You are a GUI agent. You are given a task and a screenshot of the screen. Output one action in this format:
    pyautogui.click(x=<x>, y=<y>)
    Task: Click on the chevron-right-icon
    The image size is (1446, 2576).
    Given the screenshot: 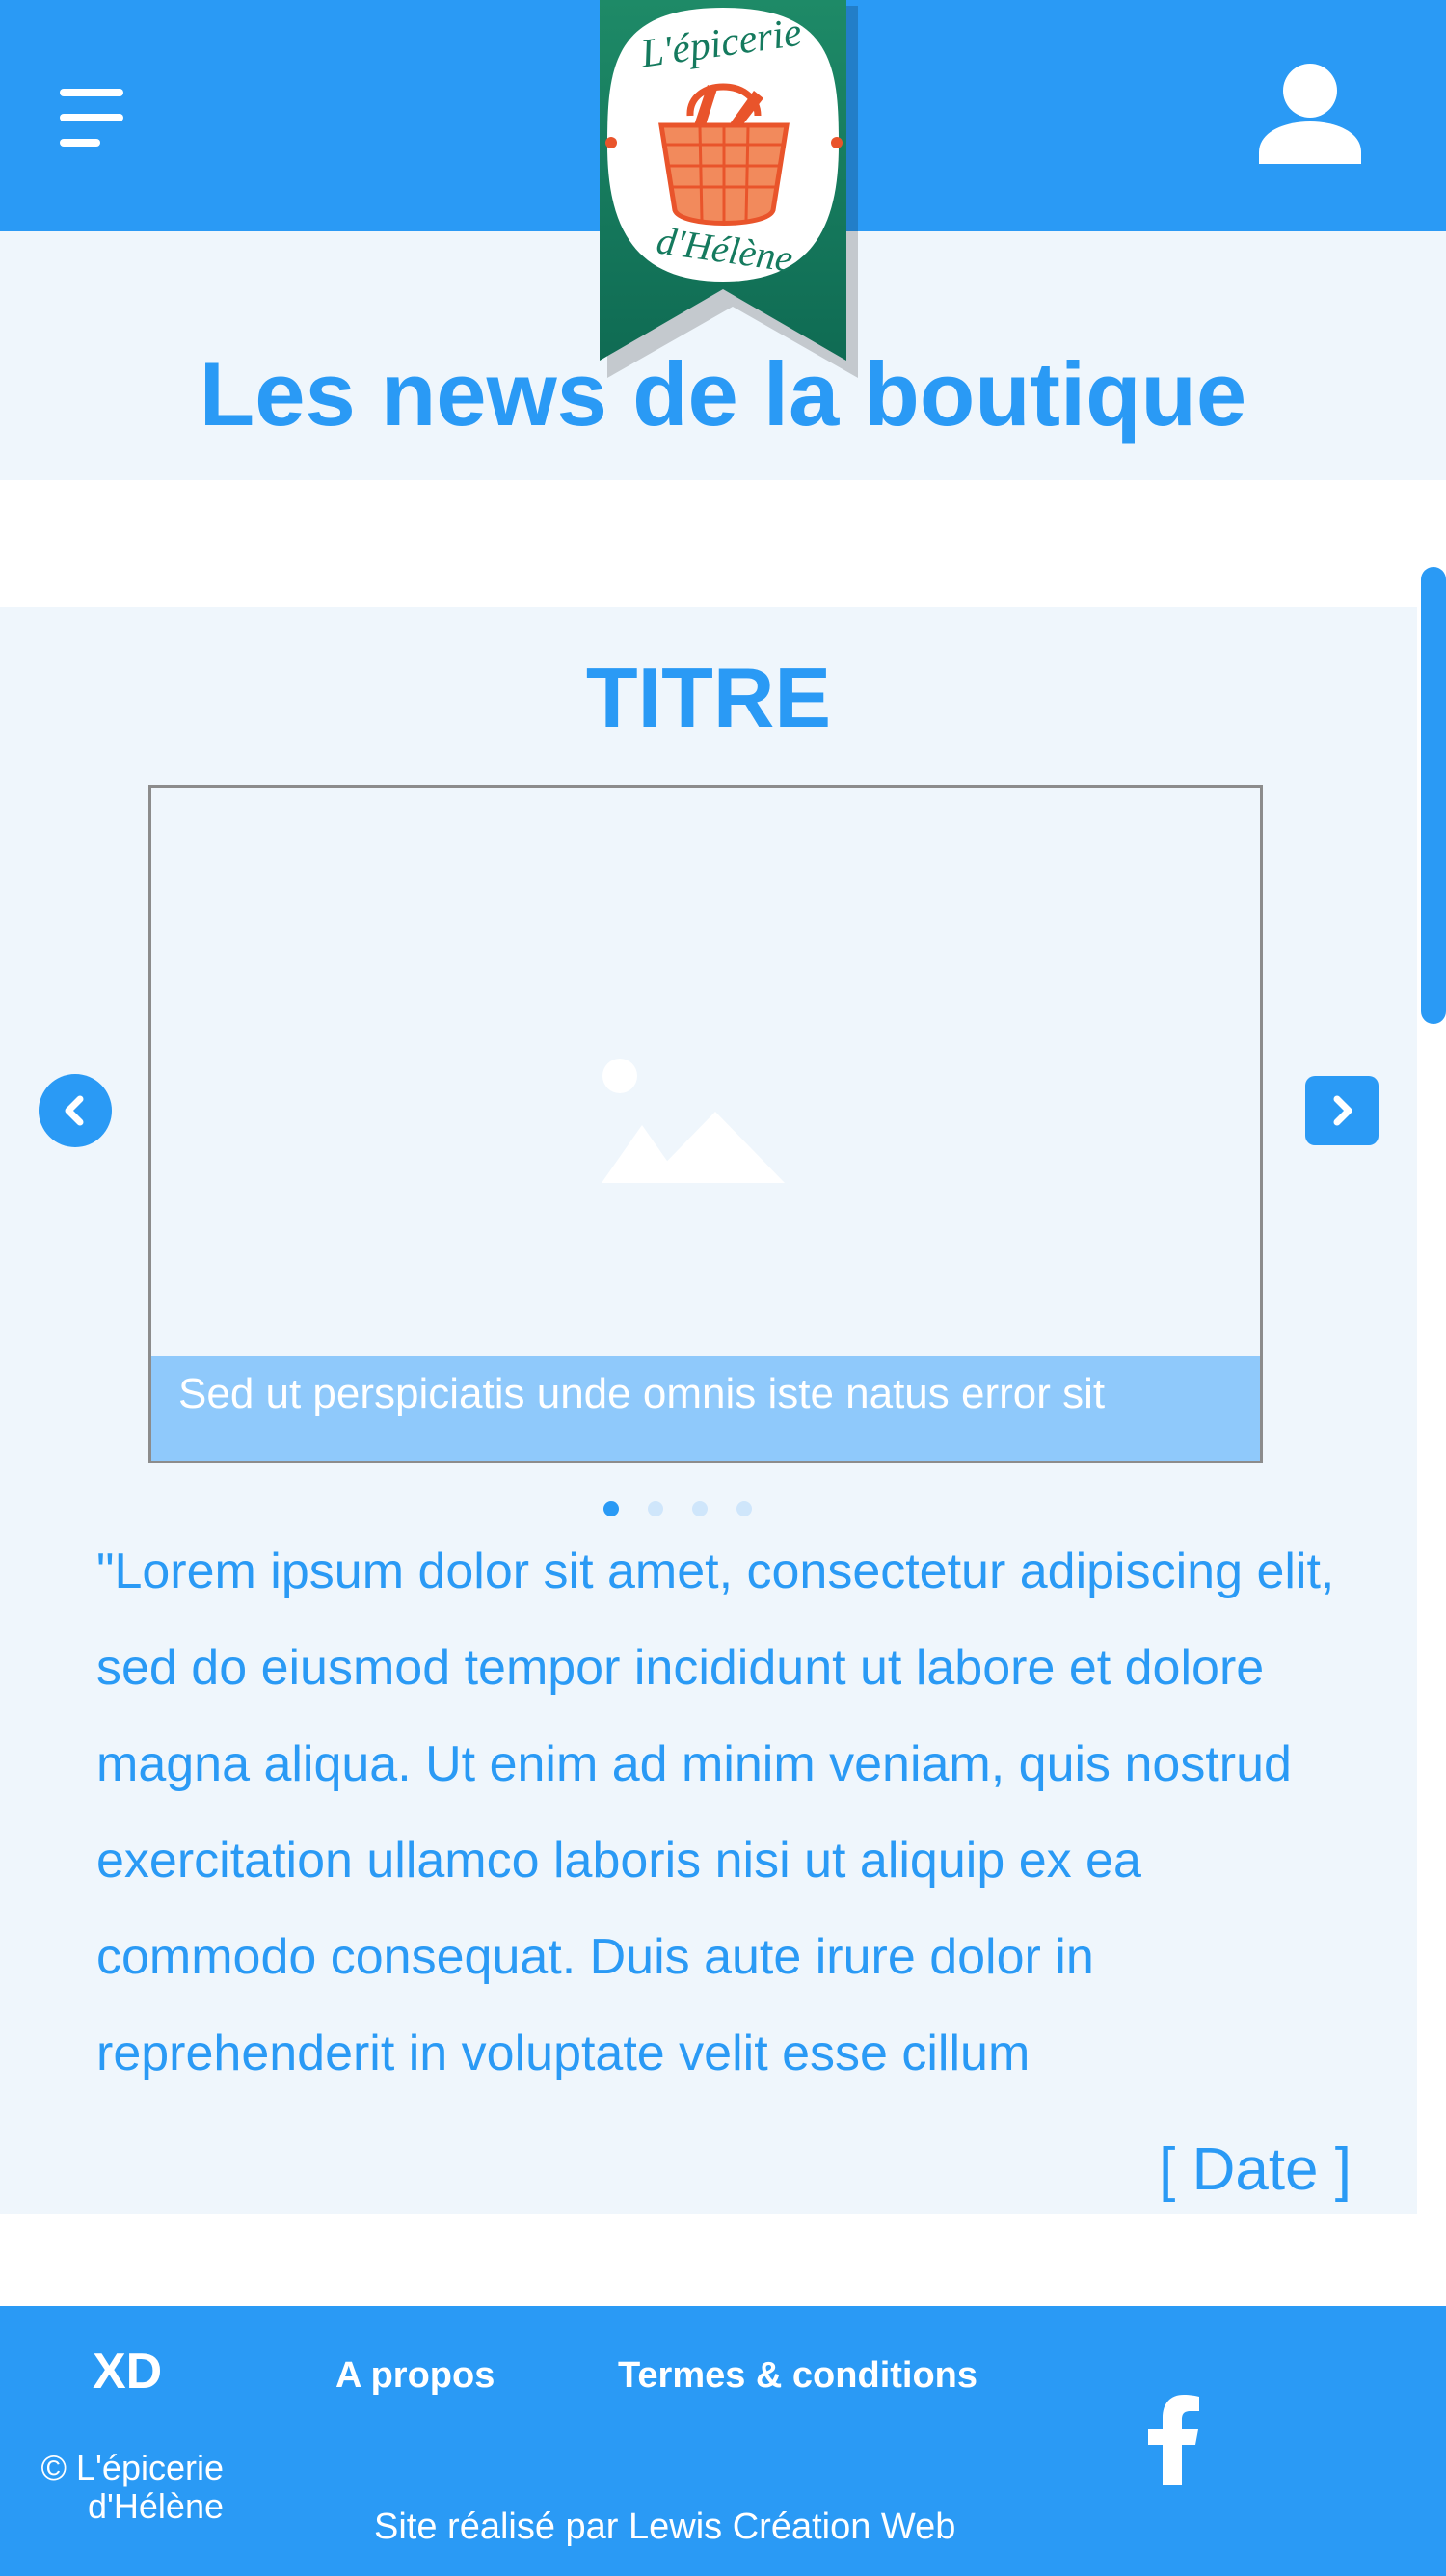 What is the action you would take?
    pyautogui.click(x=1342, y=1111)
    